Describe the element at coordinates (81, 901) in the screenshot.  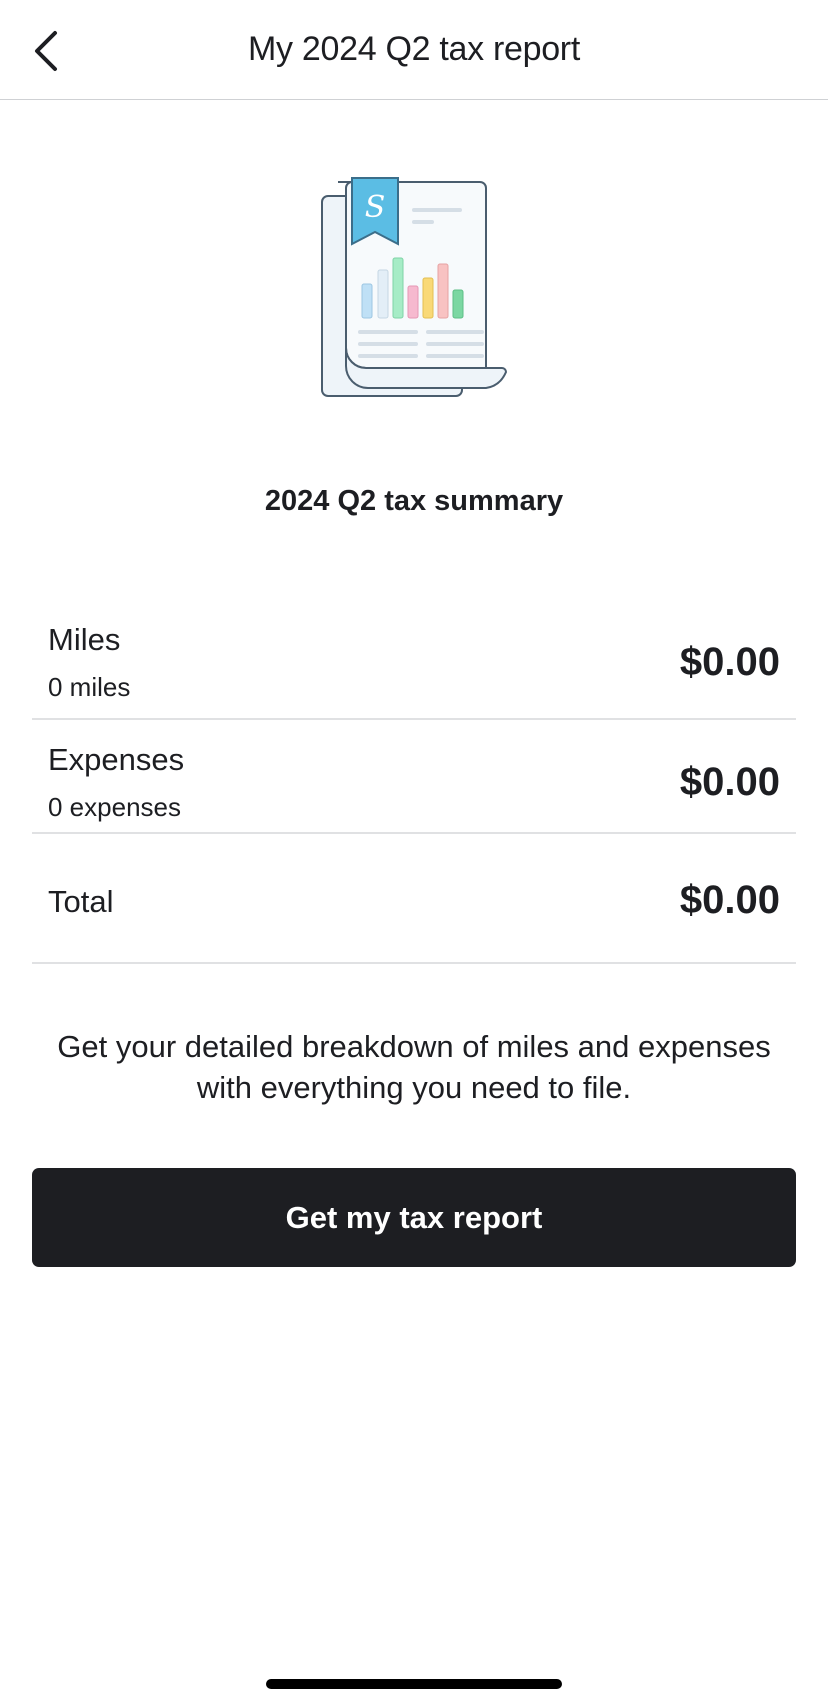
I see `total-label: Total` at that location.